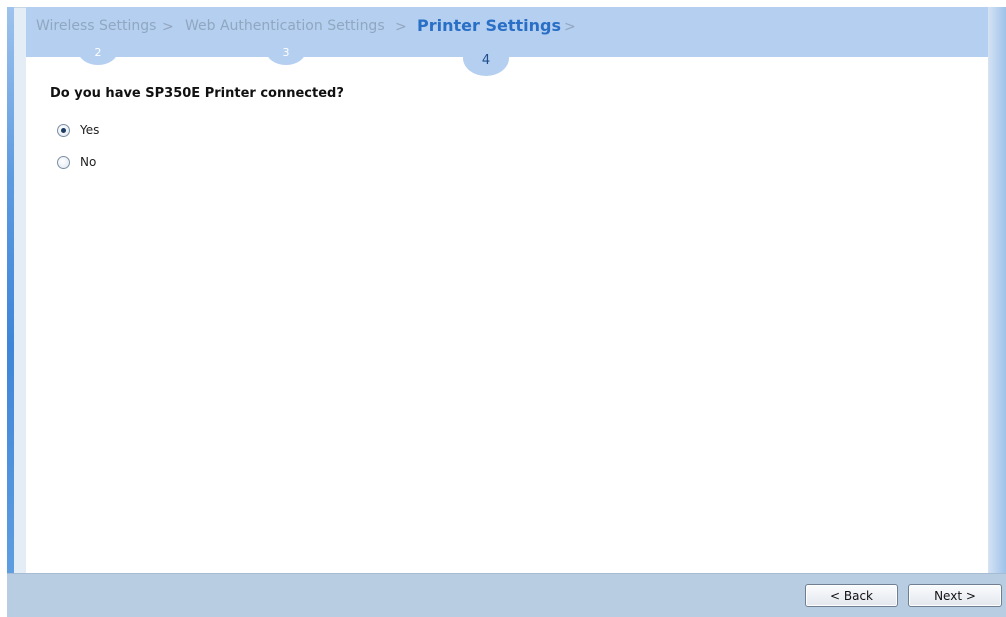 The width and height of the screenshot is (1006, 617). I want to click on step-number-4: 4, so click(486, 58).